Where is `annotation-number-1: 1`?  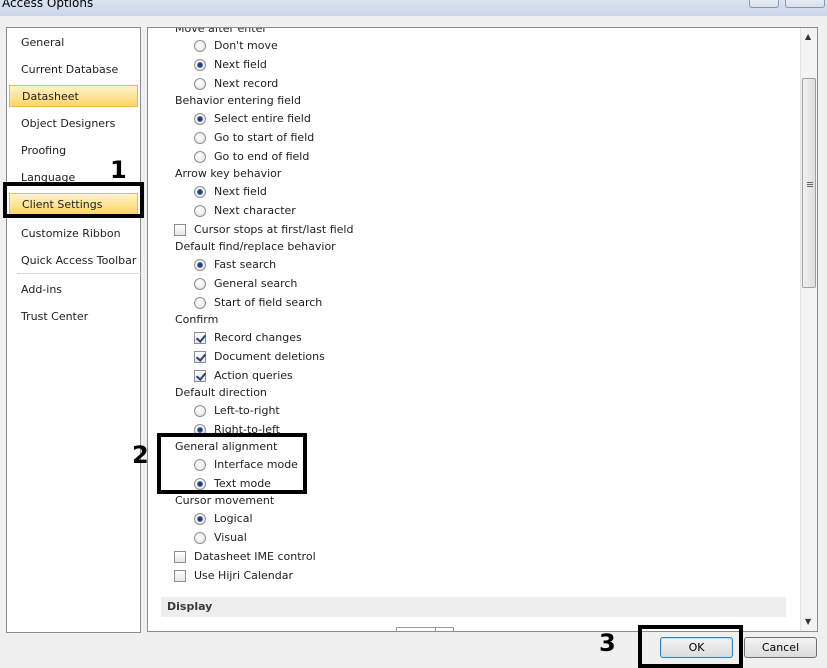 annotation-number-1: 1 is located at coordinates (118, 170).